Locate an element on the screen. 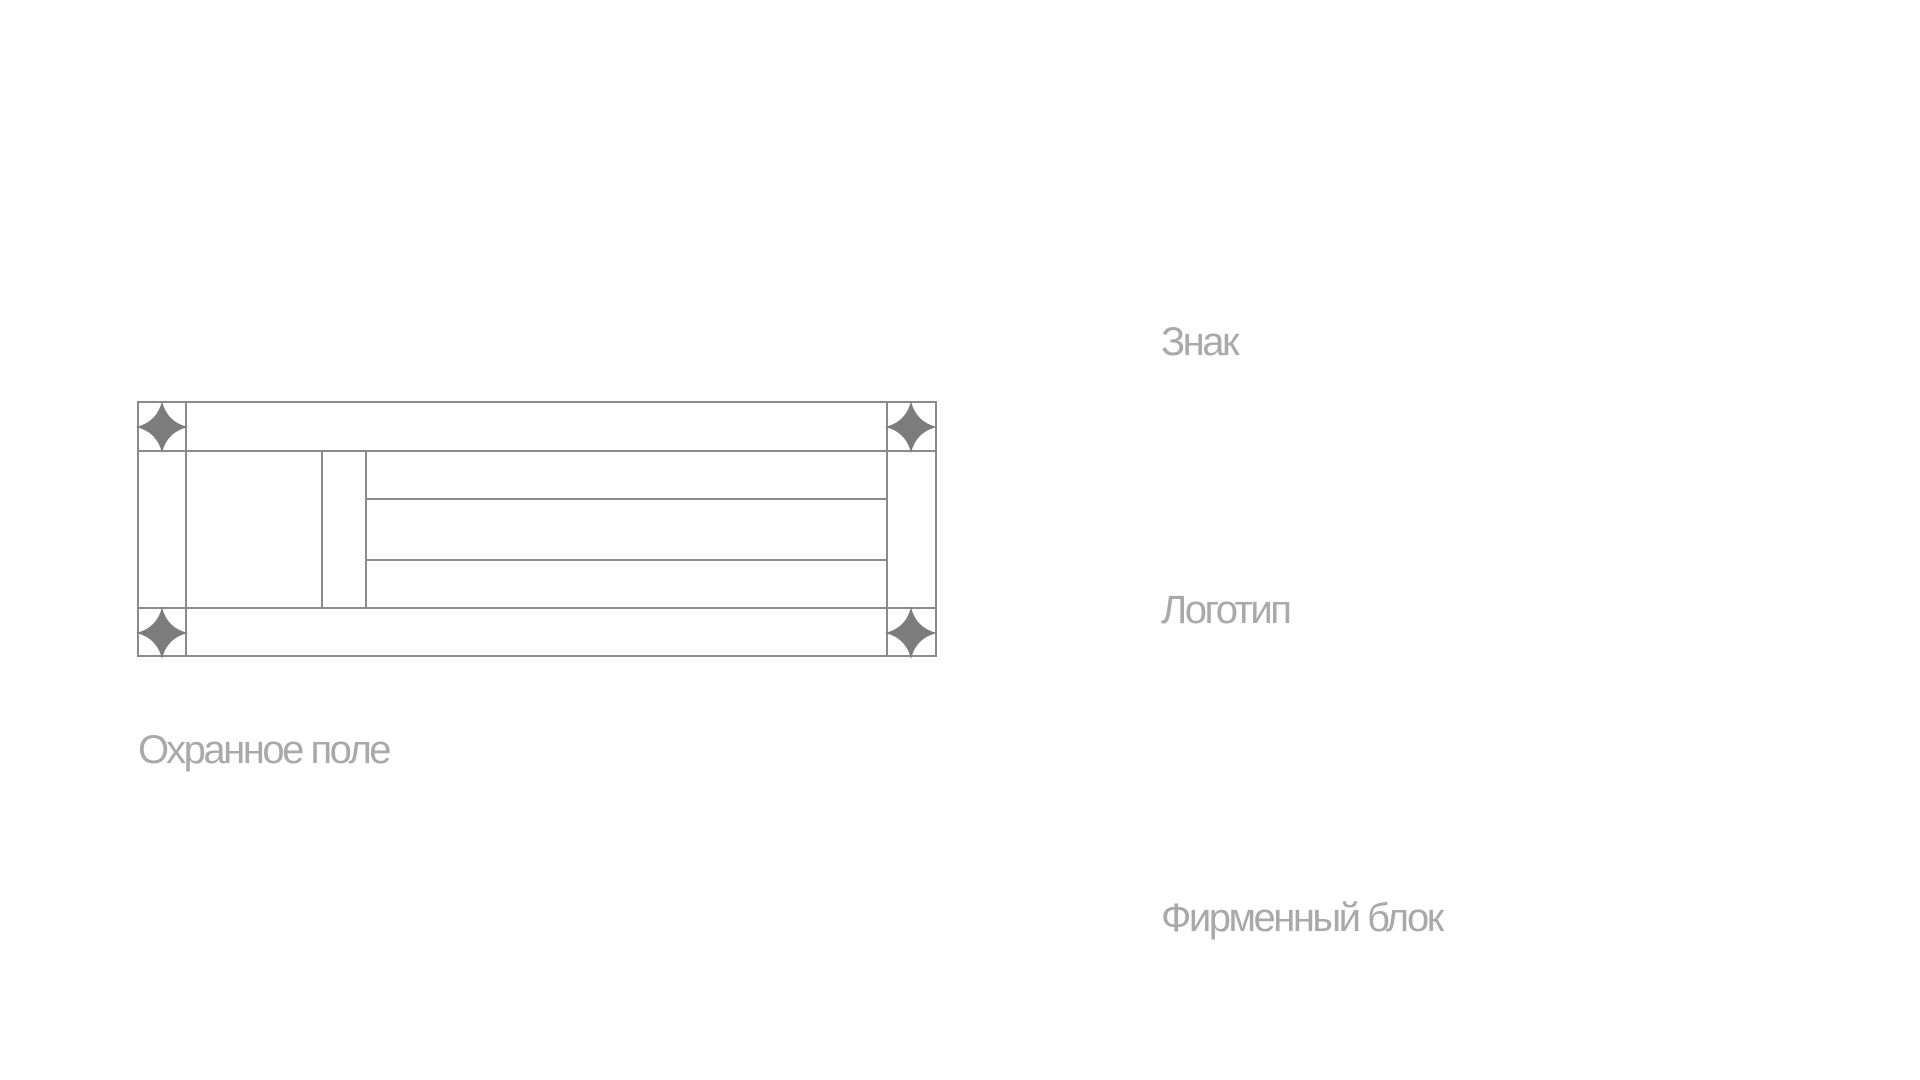  logotype-label: Логотип is located at coordinates (1226, 610).